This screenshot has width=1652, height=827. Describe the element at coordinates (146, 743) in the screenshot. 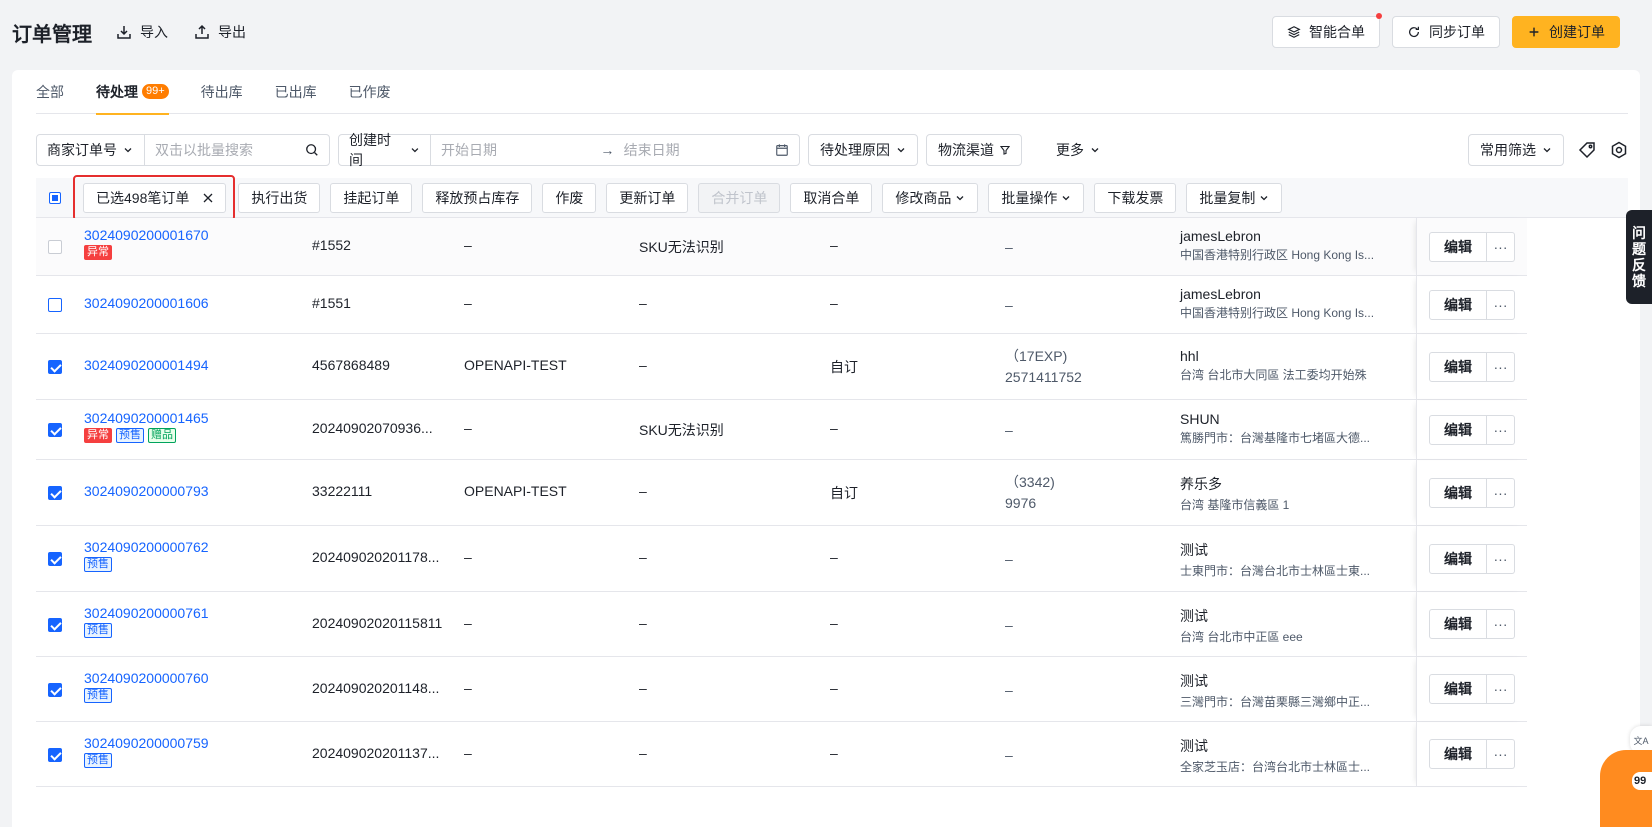

I see `order-number-link: 3024090200000759` at that location.